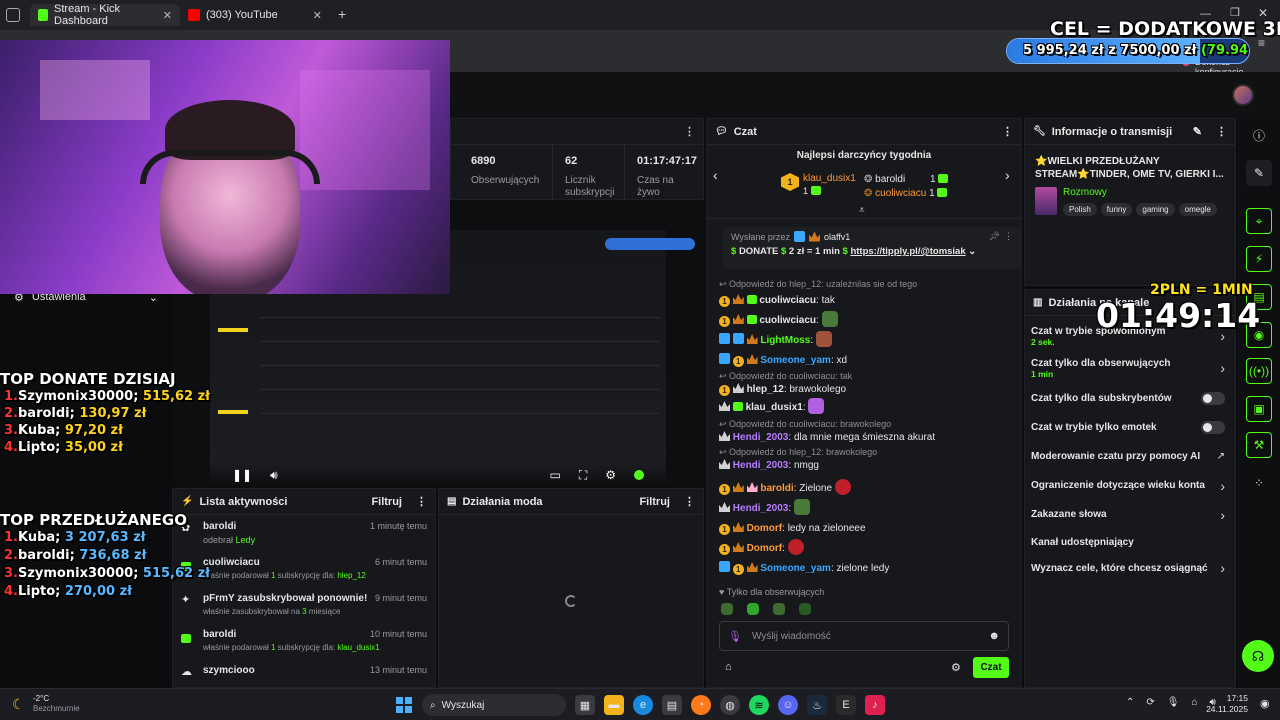  I want to click on firefox-icon: ◔, so click(701, 705).